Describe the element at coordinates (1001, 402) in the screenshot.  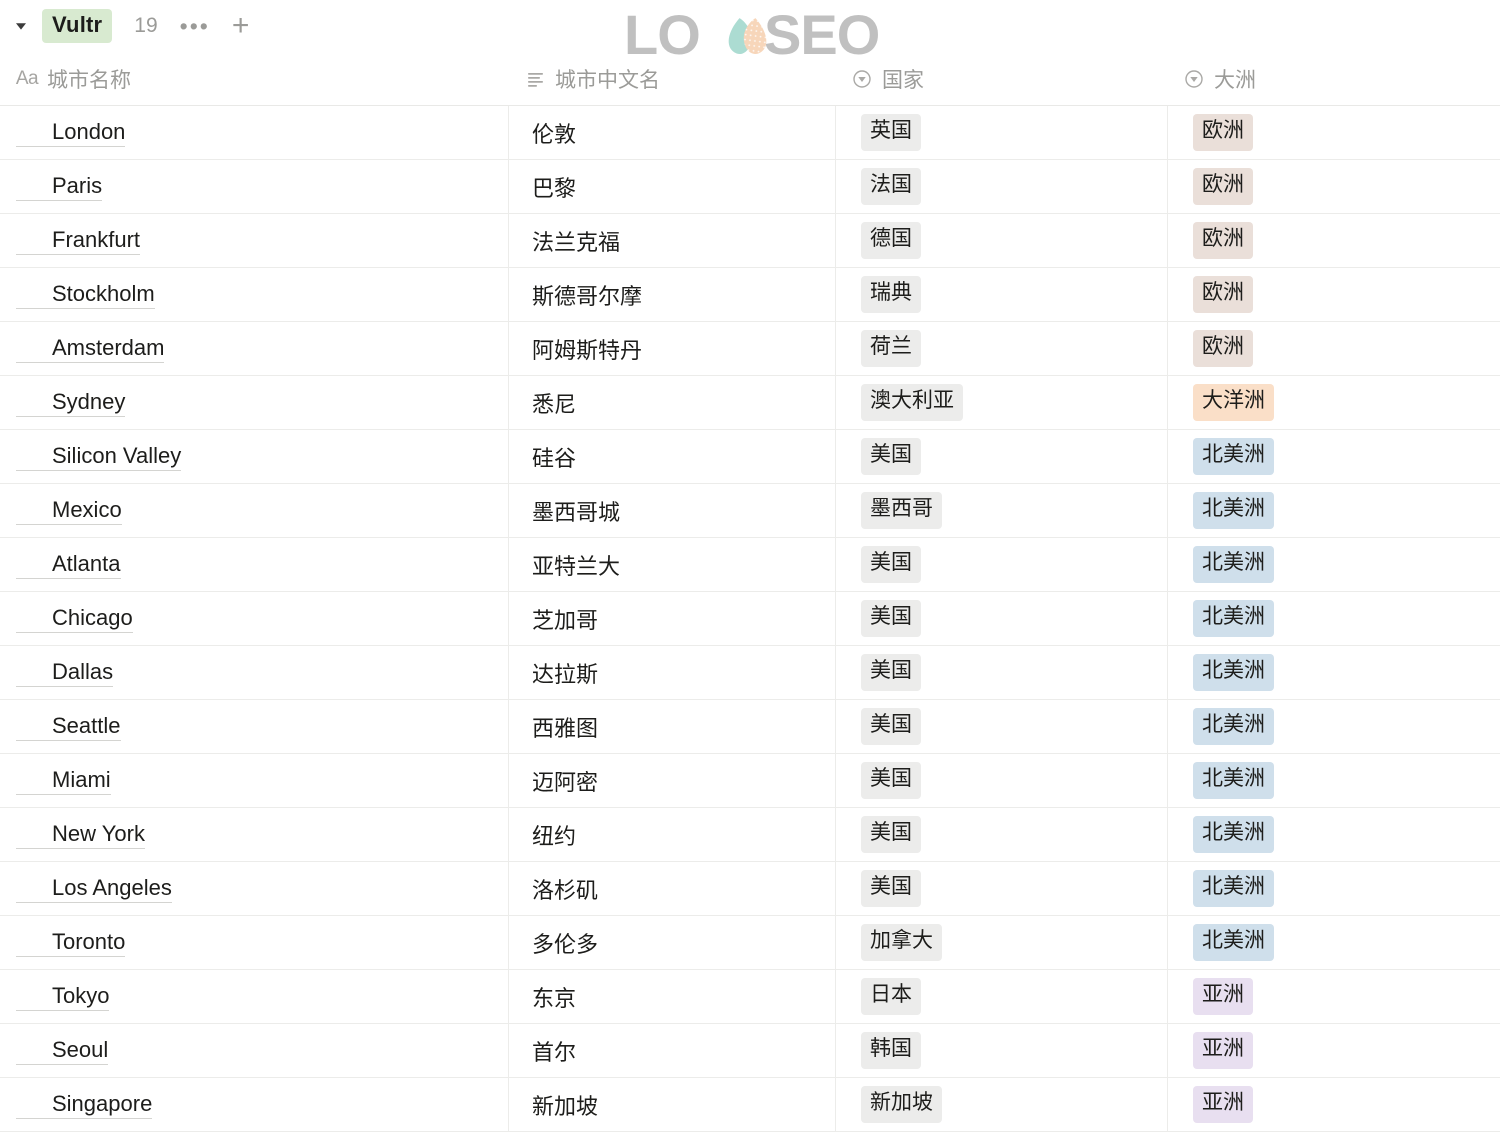
I see `cell-country: 澳大利亚` at that location.